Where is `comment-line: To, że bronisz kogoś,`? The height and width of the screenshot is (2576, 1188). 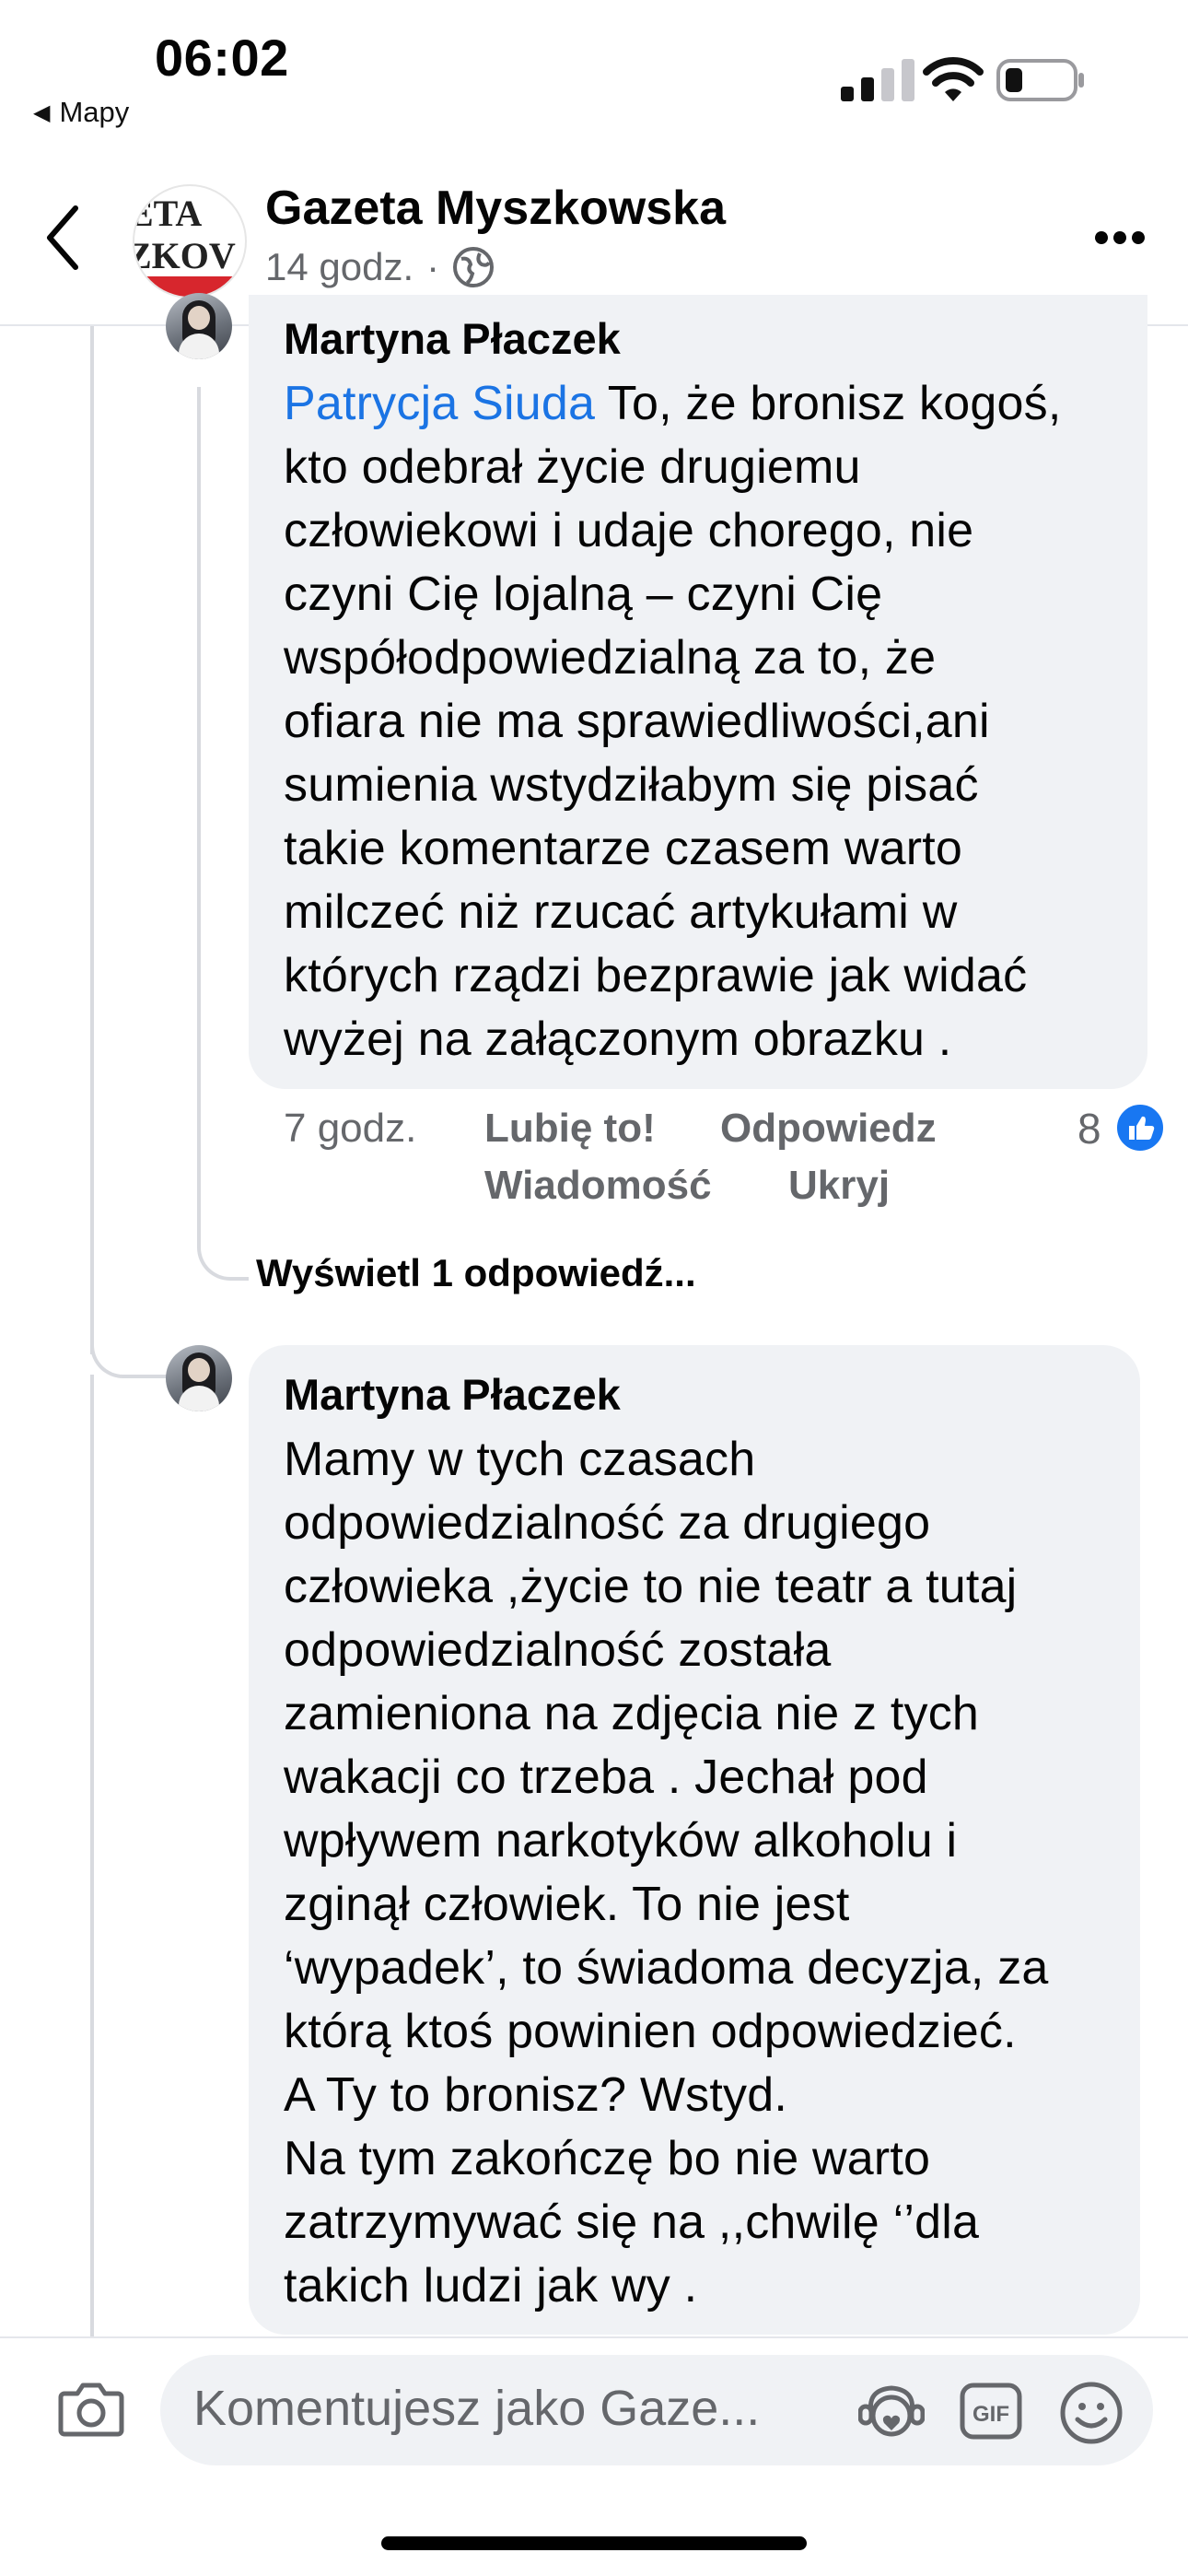 comment-line: To, że bronisz kogoś, is located at coordinates (828, 403).